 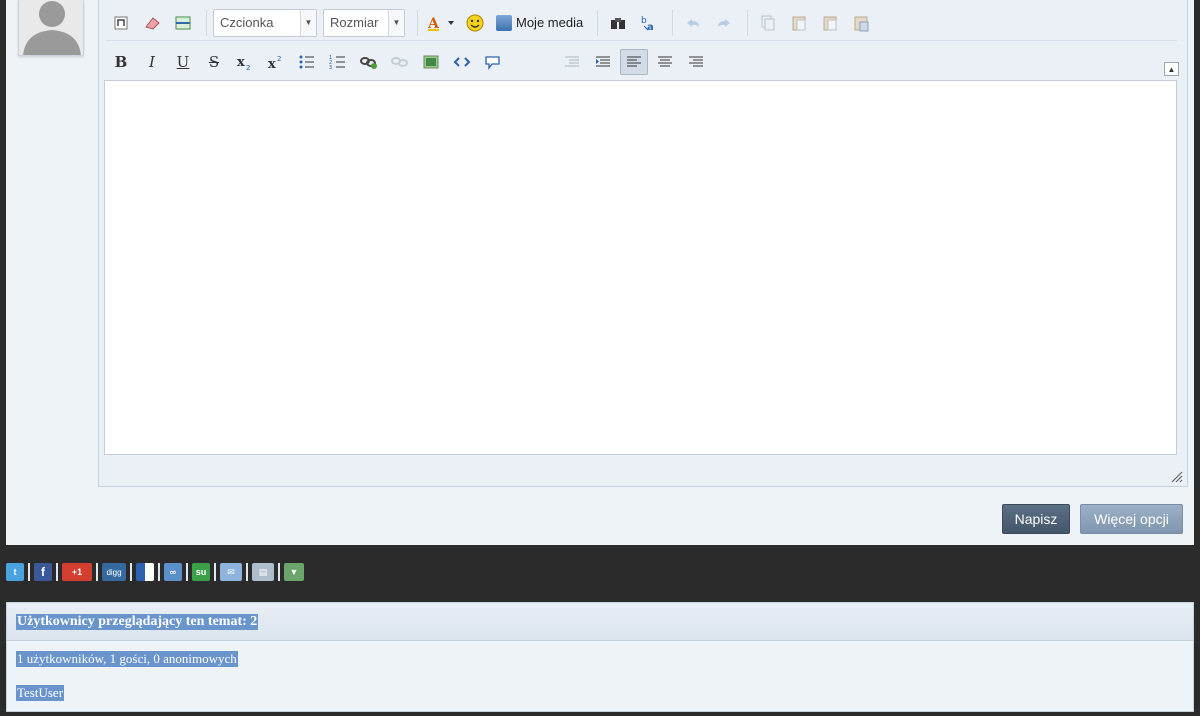 What do you see at coordinates (433, 23) in the screenshot?
I see `svg-text: A` at bounding box center [433, 23].